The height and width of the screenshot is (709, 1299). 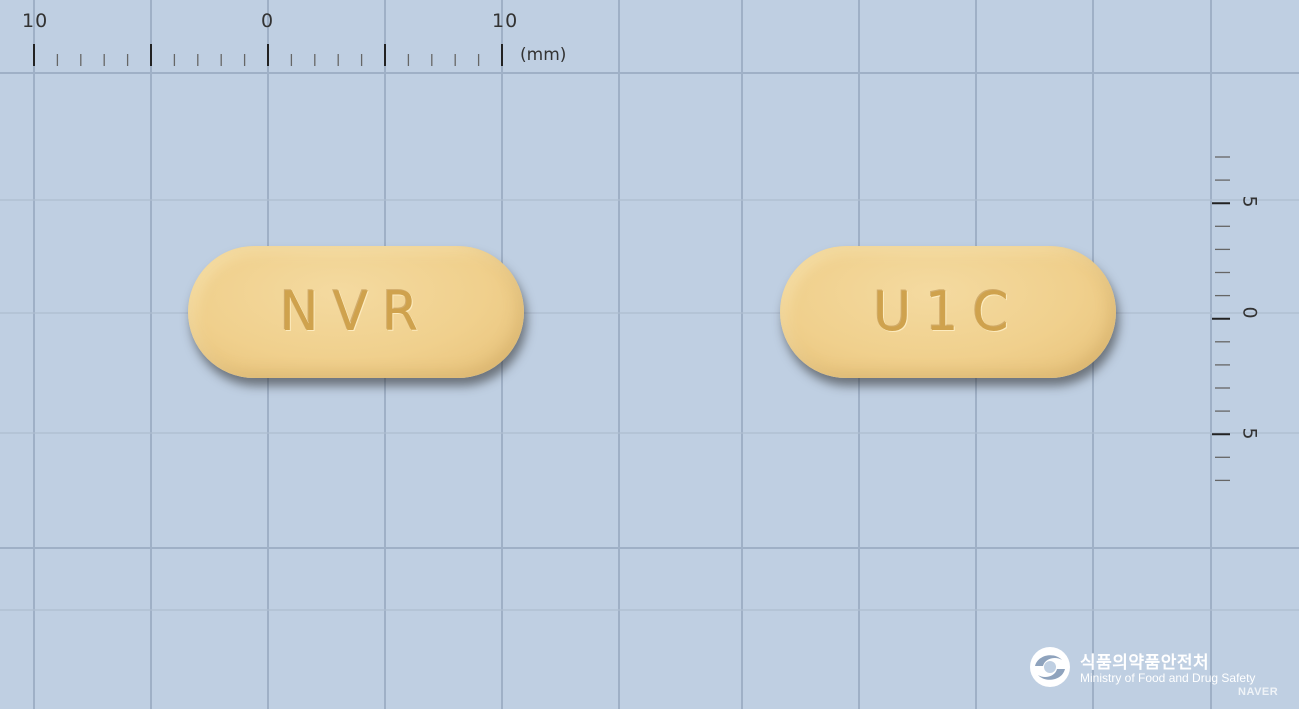 I want to click on ruler-right-label-center: 0, so click(x=1249, y=313).